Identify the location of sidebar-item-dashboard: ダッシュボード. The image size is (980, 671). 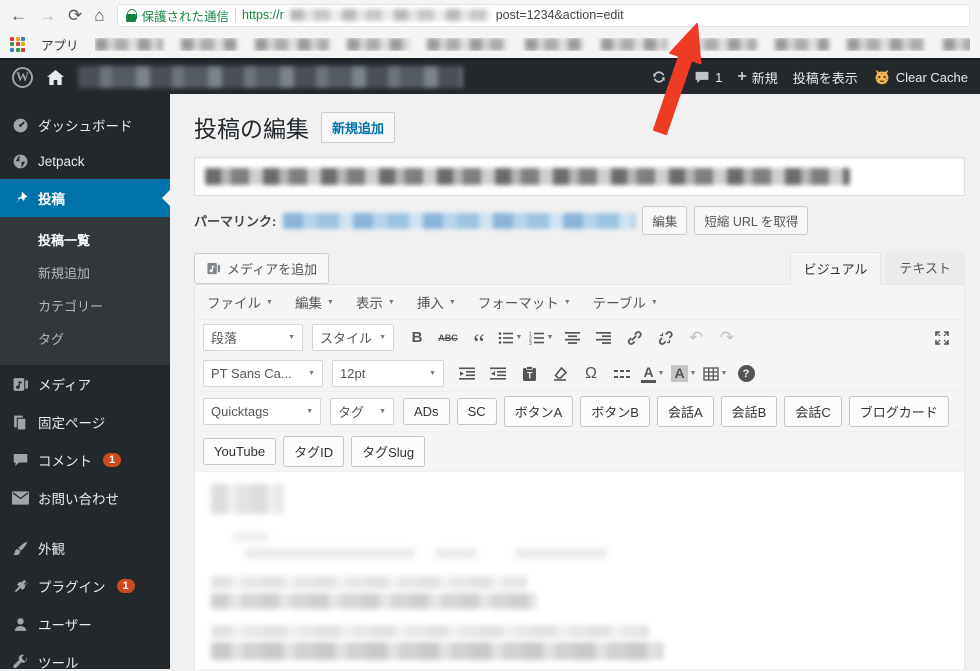
(85, 125).